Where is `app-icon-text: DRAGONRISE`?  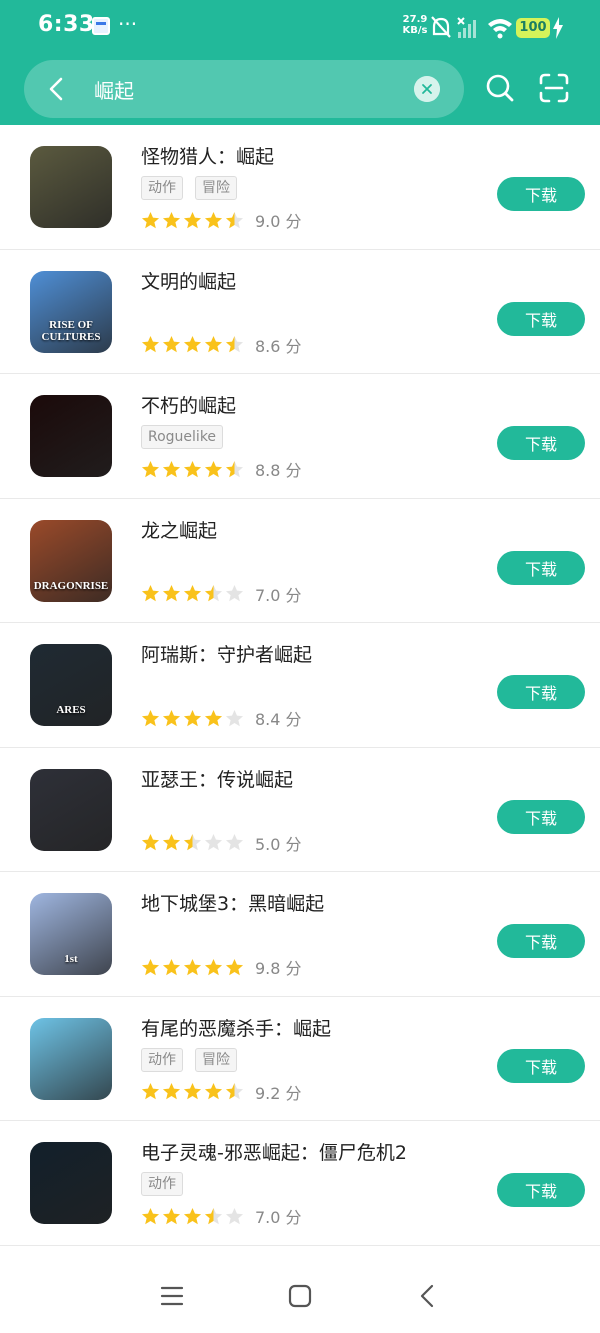 app-icon-text: DRAGONRISE is located at coordinates (71, 585).